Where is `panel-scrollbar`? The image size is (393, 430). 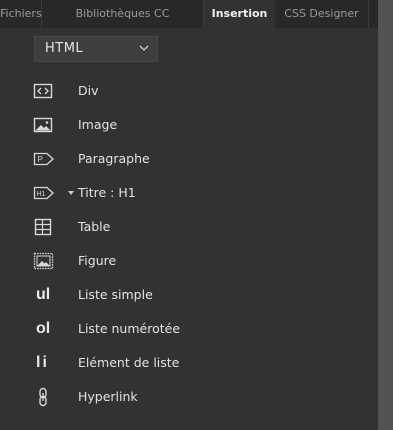 panel-scrollbar is located at coordinates (385, 215).